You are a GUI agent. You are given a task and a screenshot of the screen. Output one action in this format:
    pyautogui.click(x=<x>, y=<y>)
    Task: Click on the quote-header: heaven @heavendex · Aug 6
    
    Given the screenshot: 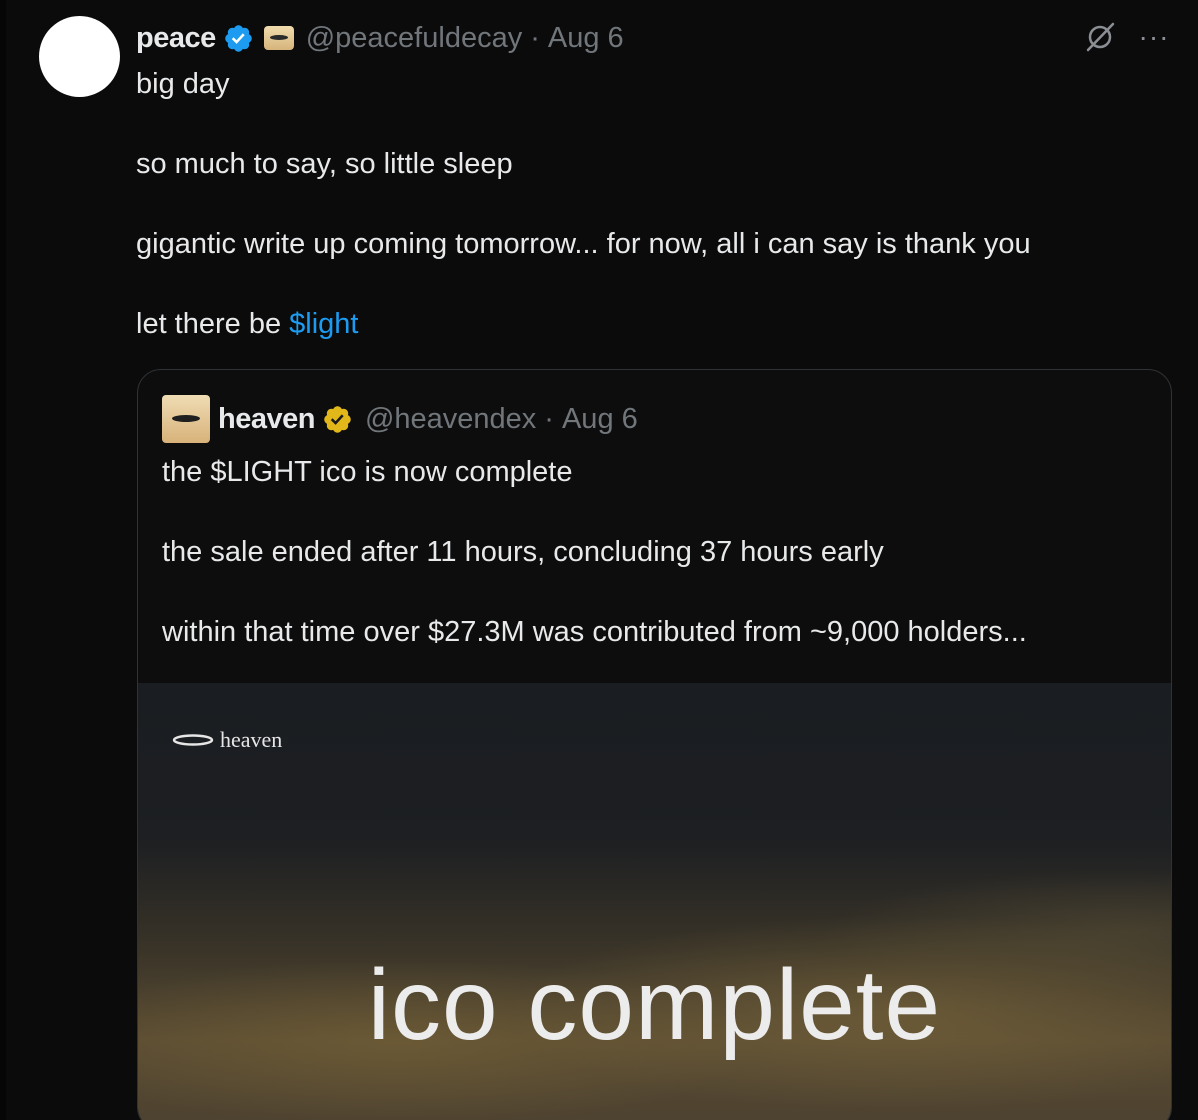 What is the action you would take?
    pyautogui.click(x=400, y=419)
    